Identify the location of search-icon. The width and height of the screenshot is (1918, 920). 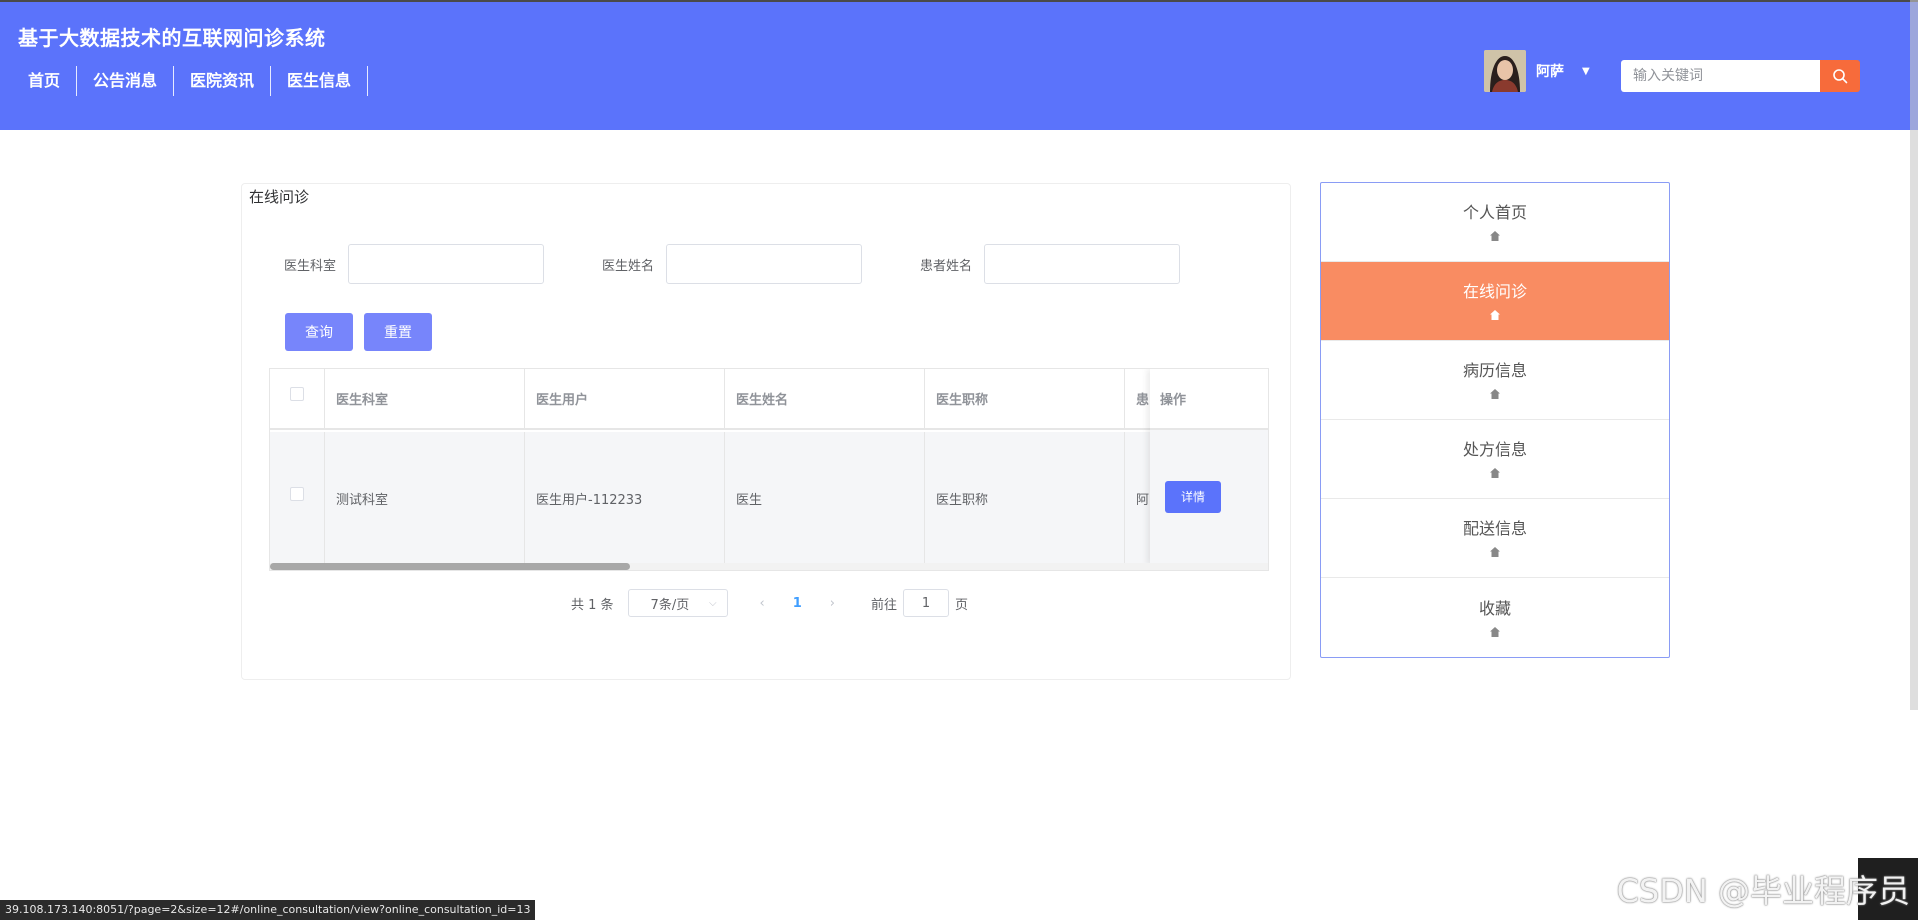
(1840, 76).